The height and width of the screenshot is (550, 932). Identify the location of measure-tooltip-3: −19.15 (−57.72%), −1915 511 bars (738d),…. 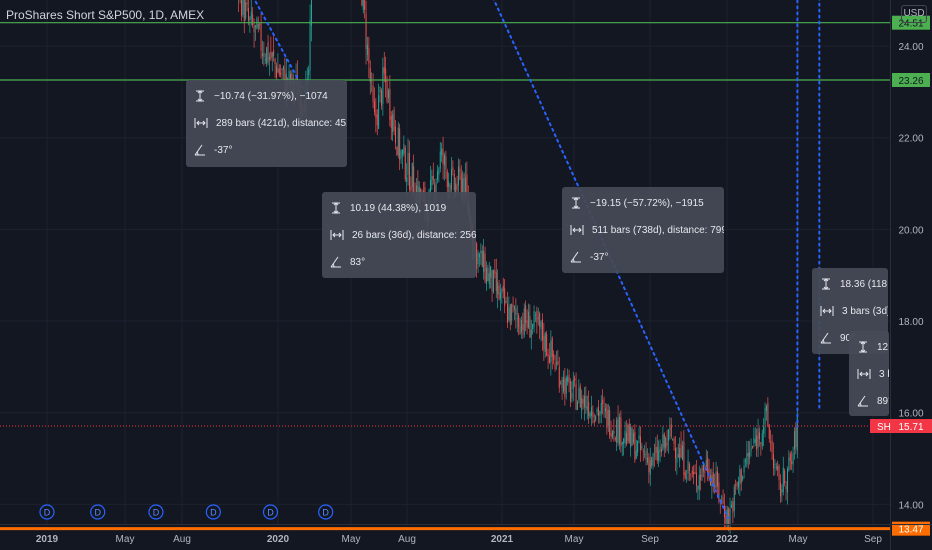
(643, 230).